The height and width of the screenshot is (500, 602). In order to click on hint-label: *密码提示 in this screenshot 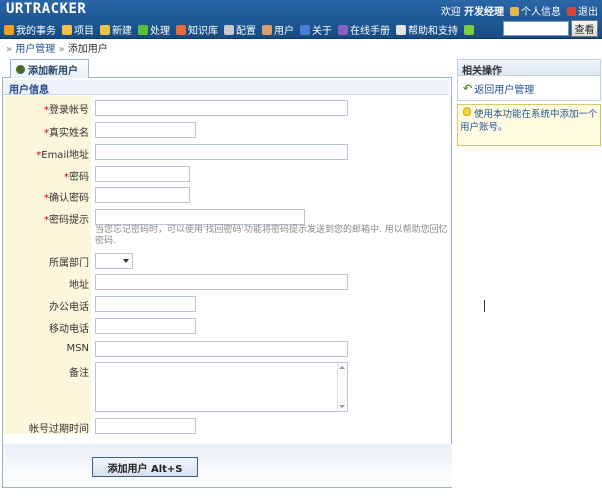, I will do `click(66, 220)`.